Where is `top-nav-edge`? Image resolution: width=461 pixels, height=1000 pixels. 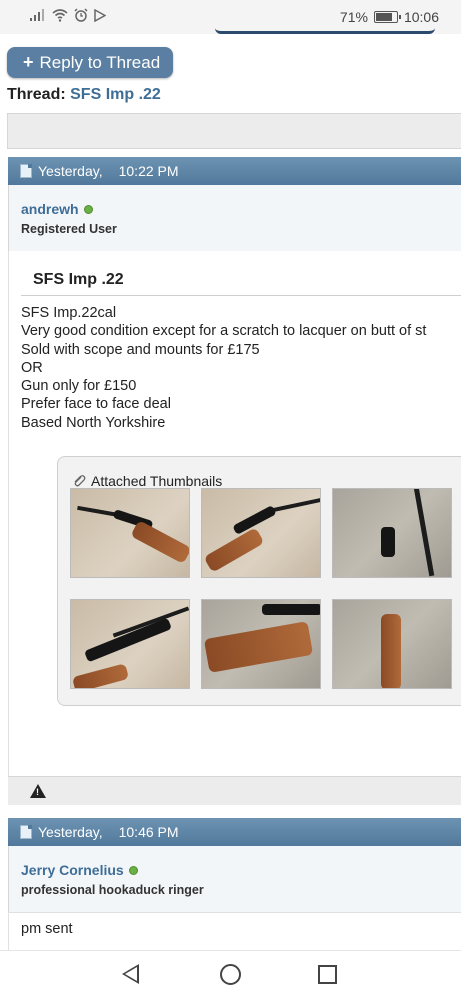
top-nav-edge is located at coordinates (325, 30).